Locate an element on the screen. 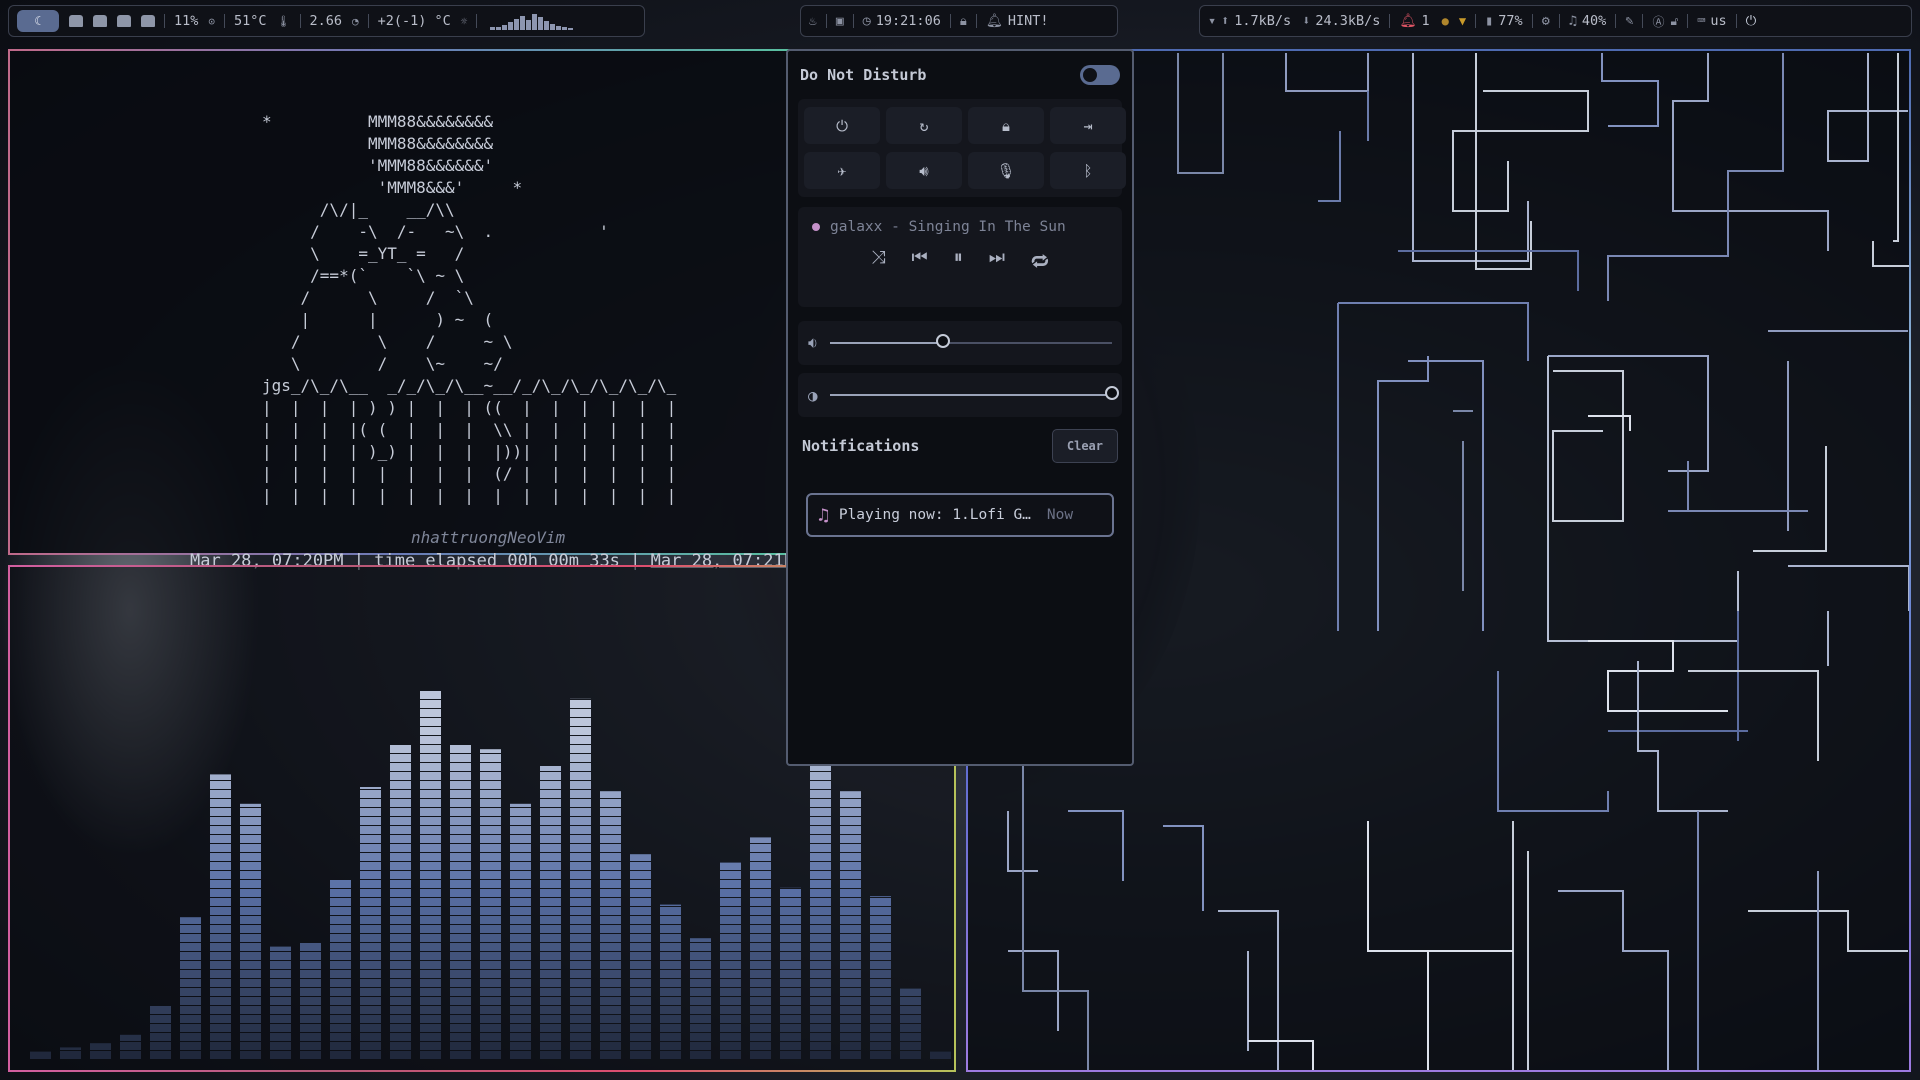 The height and width of the screenshot is (1080, 1920). notification-item: ♫ Playing now: 1.Lofi G… Now is located at coordinates (960, 515).